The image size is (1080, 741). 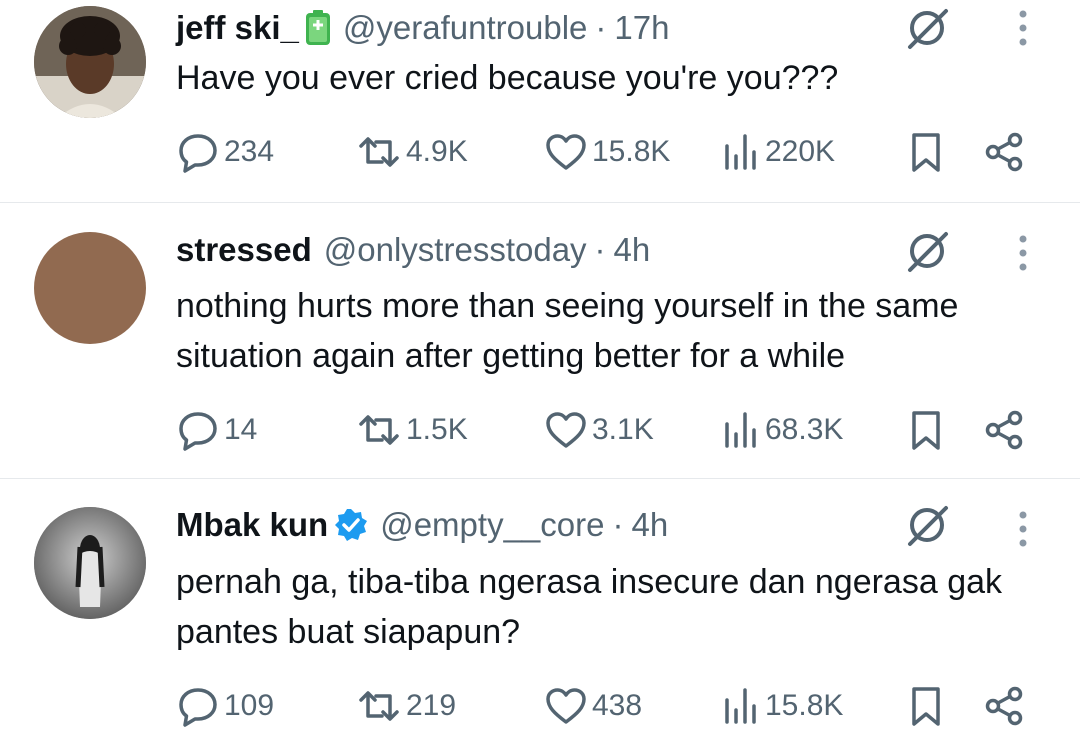 I want to click on like-count: 15.8K, so click(x=631, y=151).